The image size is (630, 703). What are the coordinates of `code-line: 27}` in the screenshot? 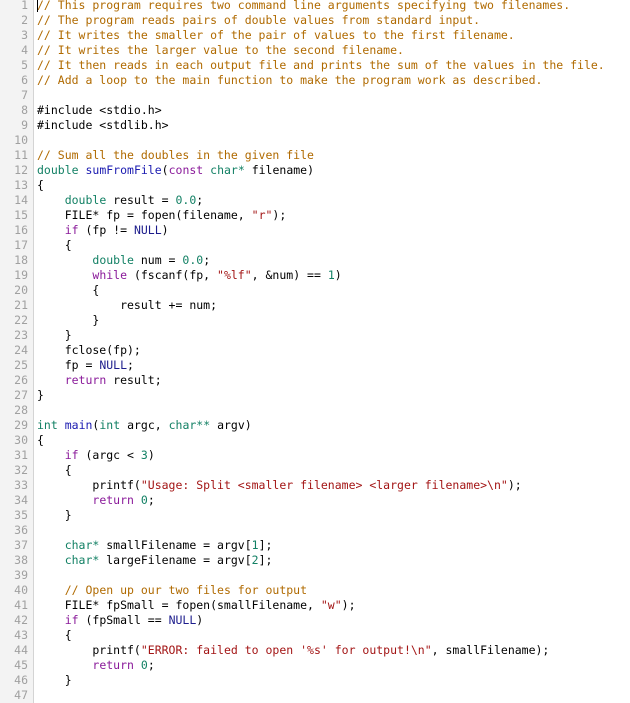 It's located at (315, 395).